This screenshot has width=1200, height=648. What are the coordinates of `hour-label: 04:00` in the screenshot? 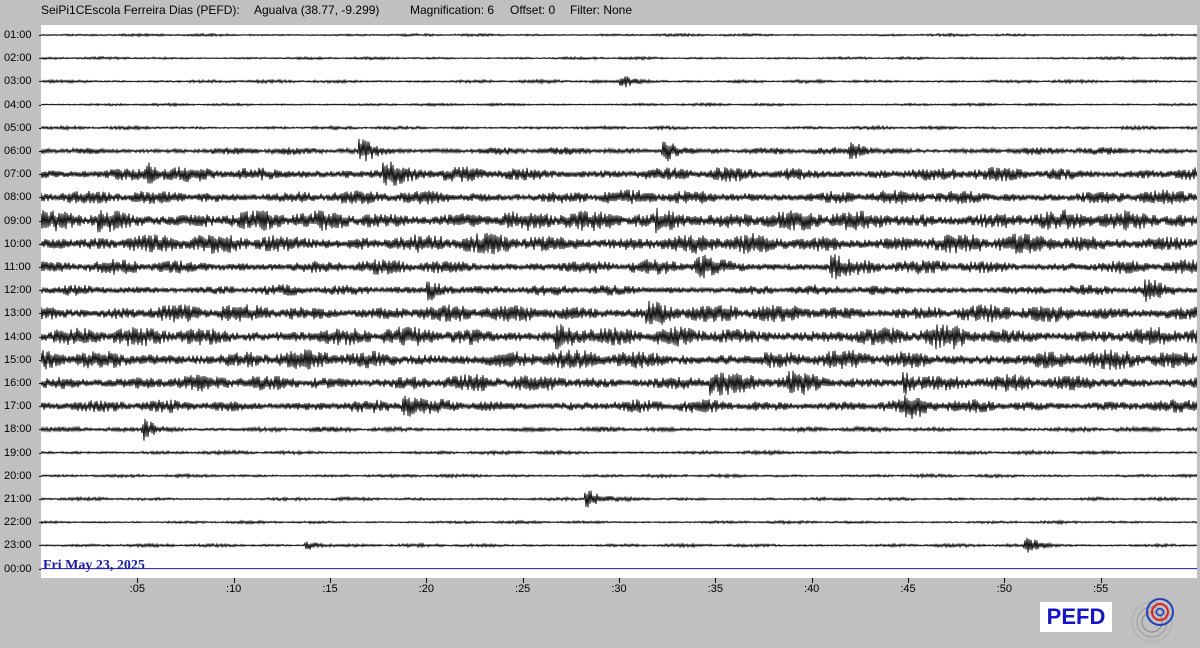 It's located at (23, 105).